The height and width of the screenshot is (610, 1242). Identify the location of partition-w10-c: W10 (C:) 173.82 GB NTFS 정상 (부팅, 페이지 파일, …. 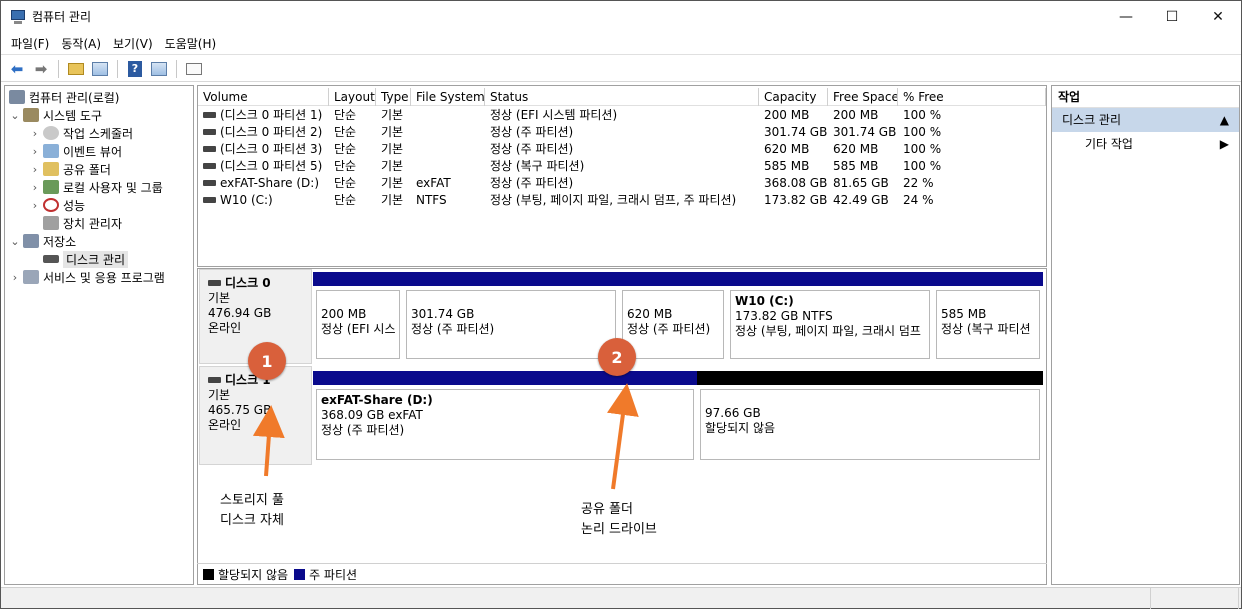
(830, 317).